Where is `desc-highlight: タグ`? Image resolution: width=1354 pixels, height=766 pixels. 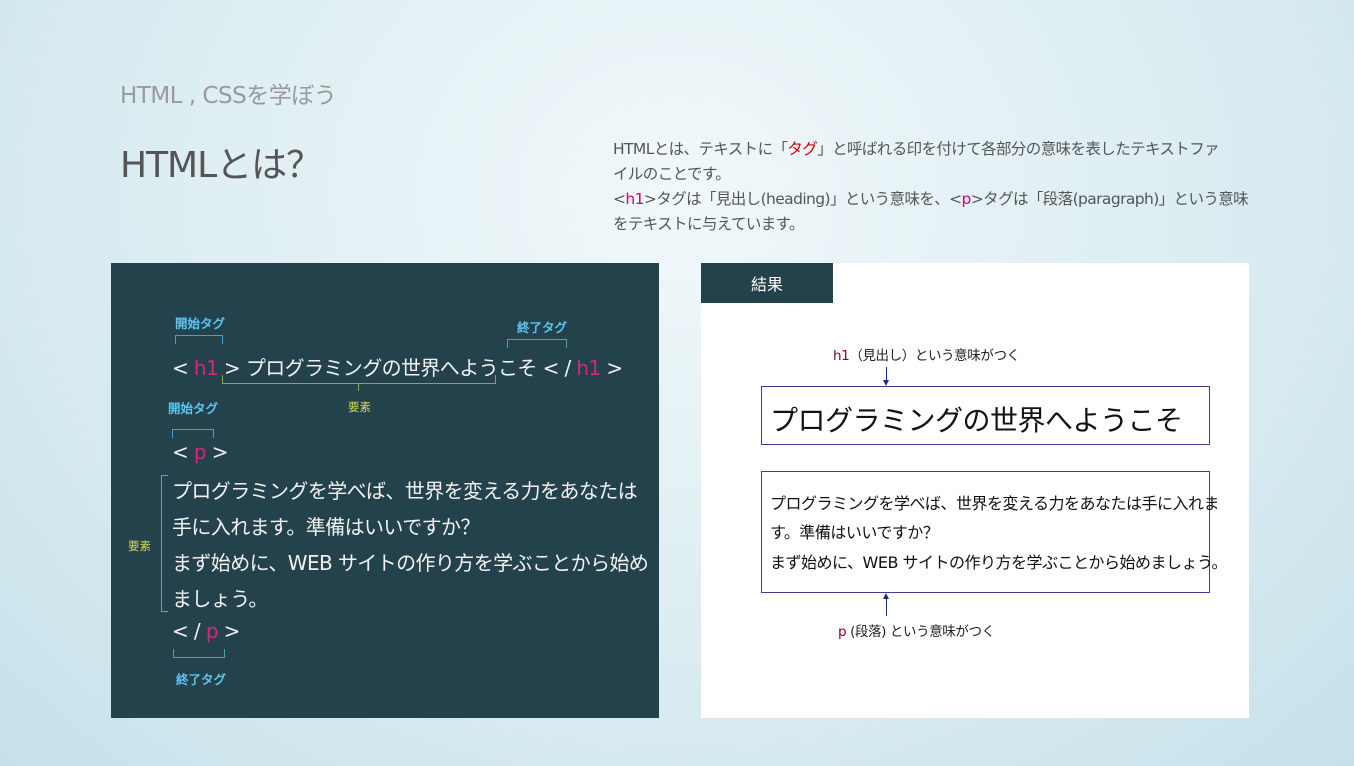
desc-highlight: タグ is located at coordinates (802, 149).